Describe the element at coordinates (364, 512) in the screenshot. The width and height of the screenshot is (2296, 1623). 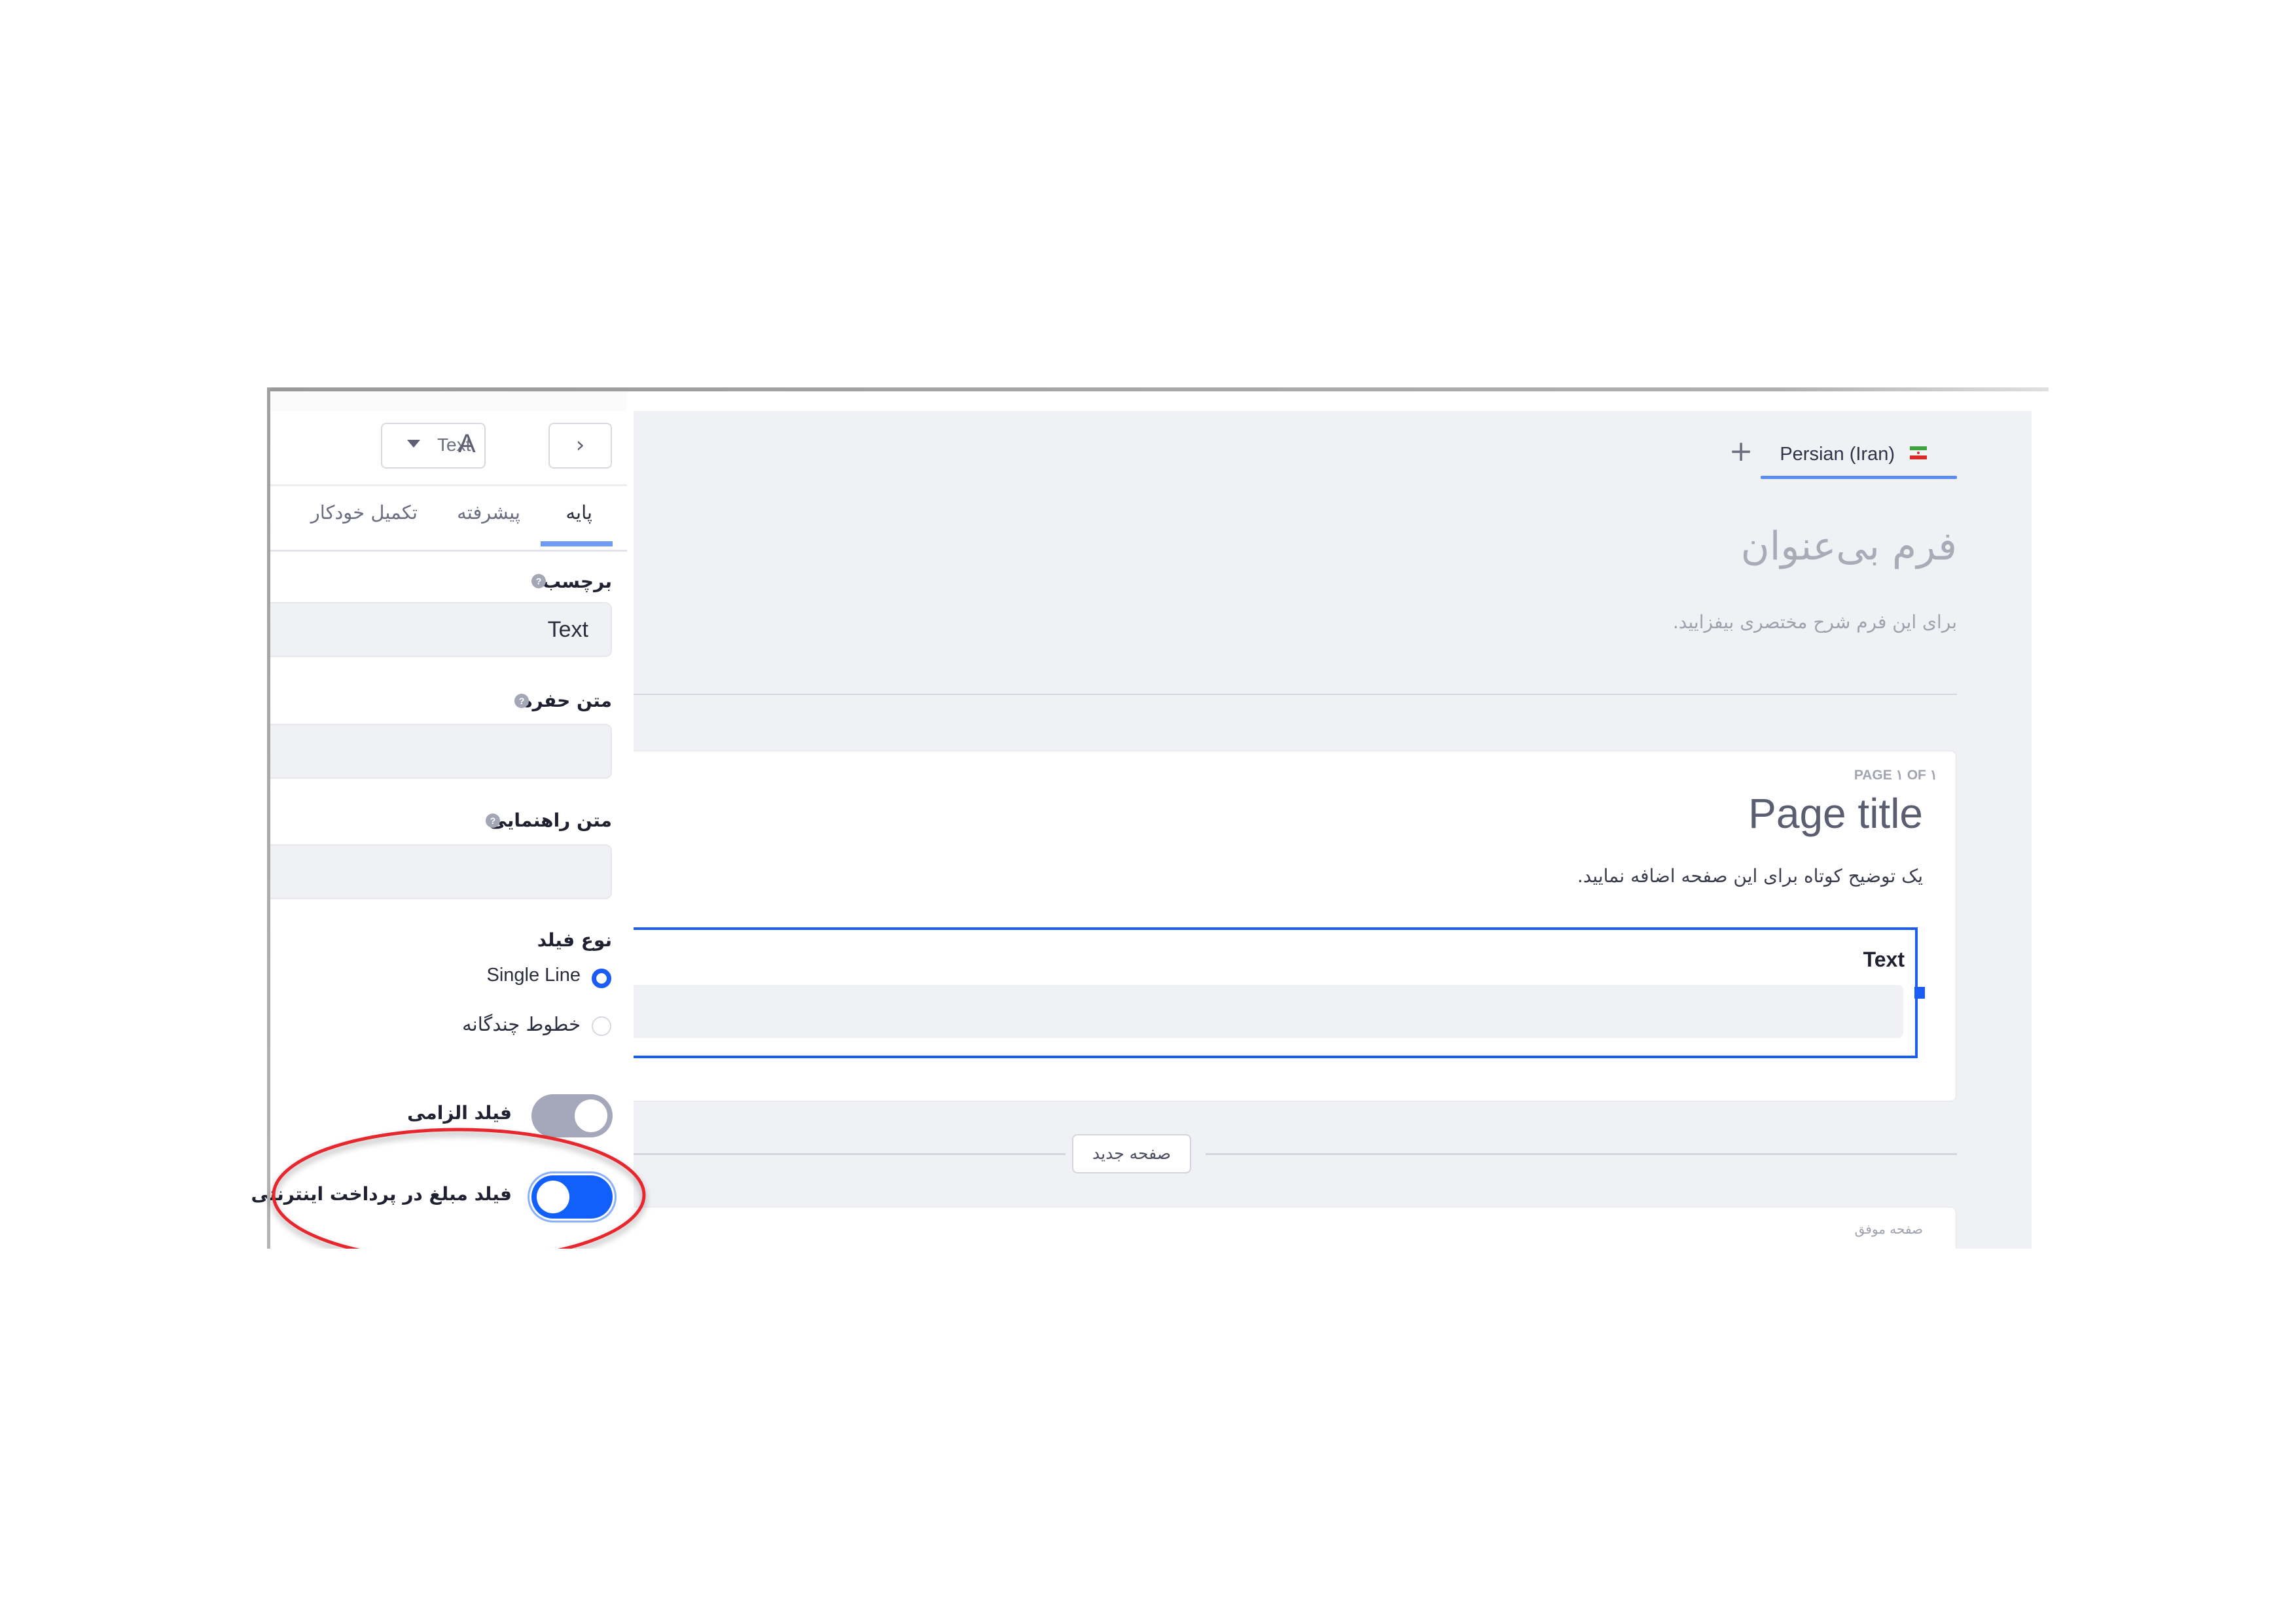
I see `tab-autocomplete: تکمیل خودکار` at that location.